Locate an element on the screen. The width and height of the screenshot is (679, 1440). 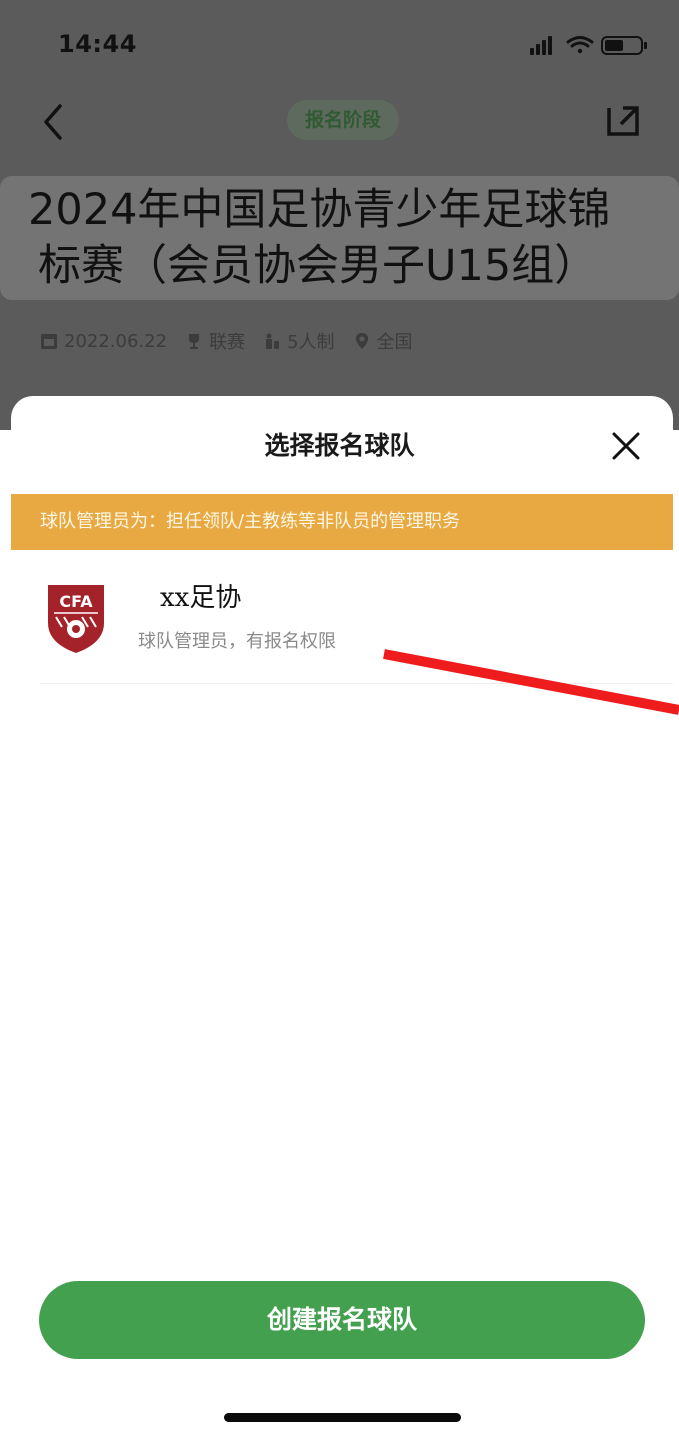
home-indicator is located at coordinates (342, 1417).